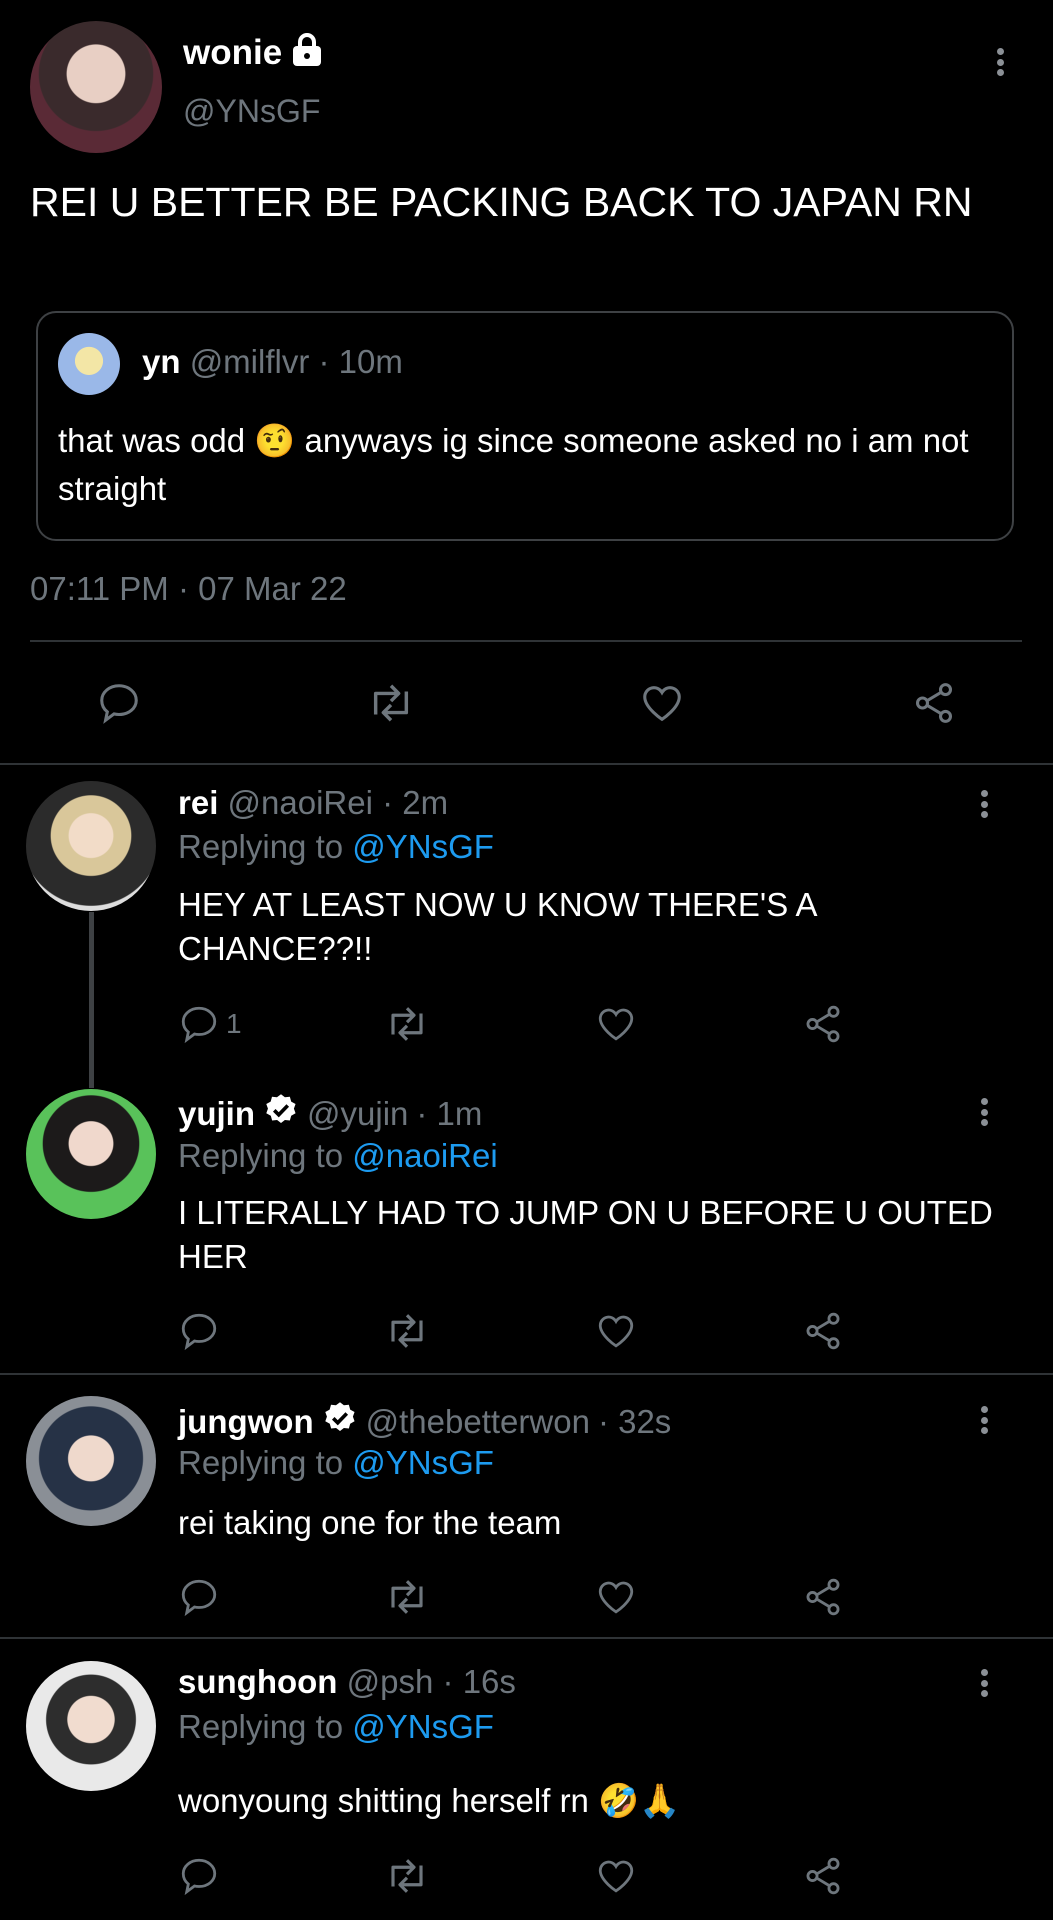  Describe the element at coordinates (91, 1461) in the screenshot. I see `avatar-jungwon` at that location.